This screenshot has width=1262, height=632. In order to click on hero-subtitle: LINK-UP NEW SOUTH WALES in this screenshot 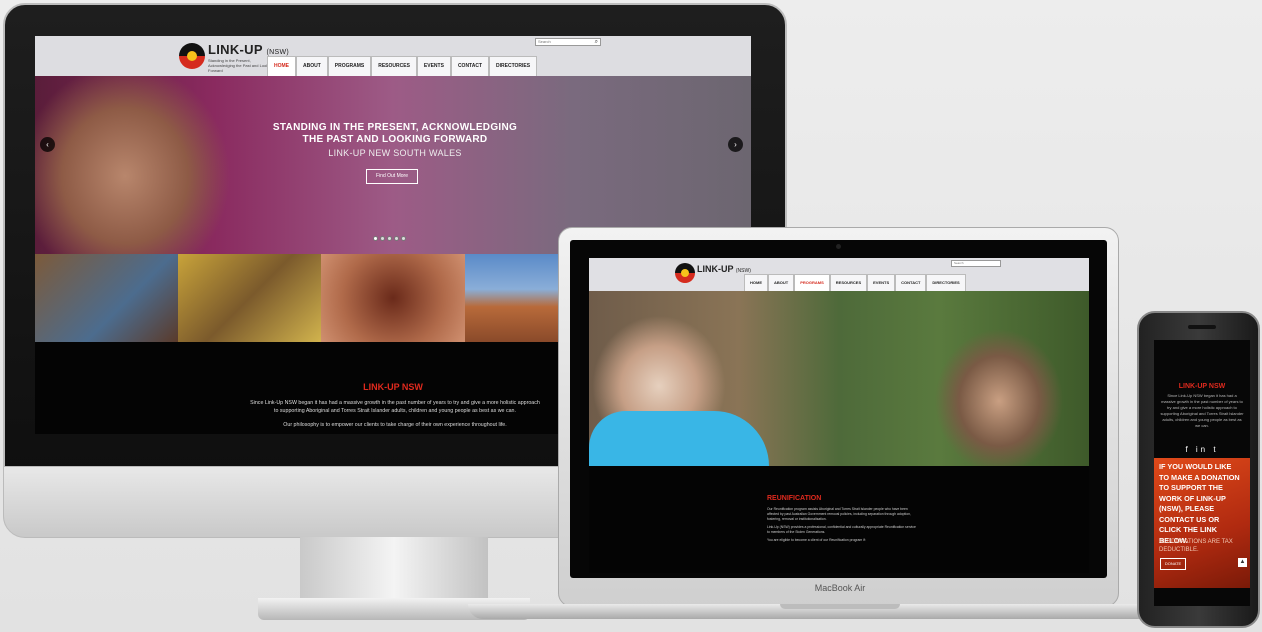, I will do `click(395, 153)`.